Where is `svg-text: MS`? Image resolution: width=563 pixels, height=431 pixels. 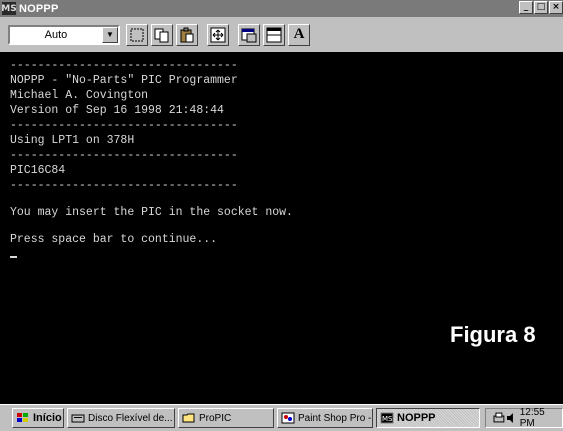 svg-text: MS is located at coordinates (387, 419).